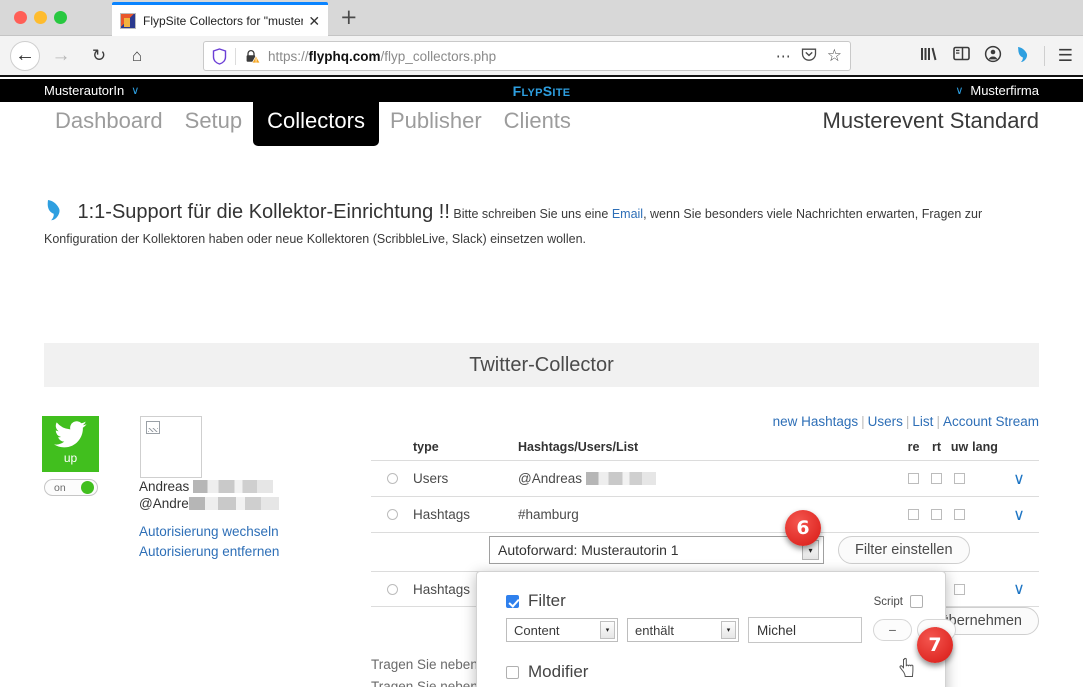 The image size is (1083, 687). Describe the element at coordinates (916, 601) in the screenshot. I see `script-checkbox` at that location.